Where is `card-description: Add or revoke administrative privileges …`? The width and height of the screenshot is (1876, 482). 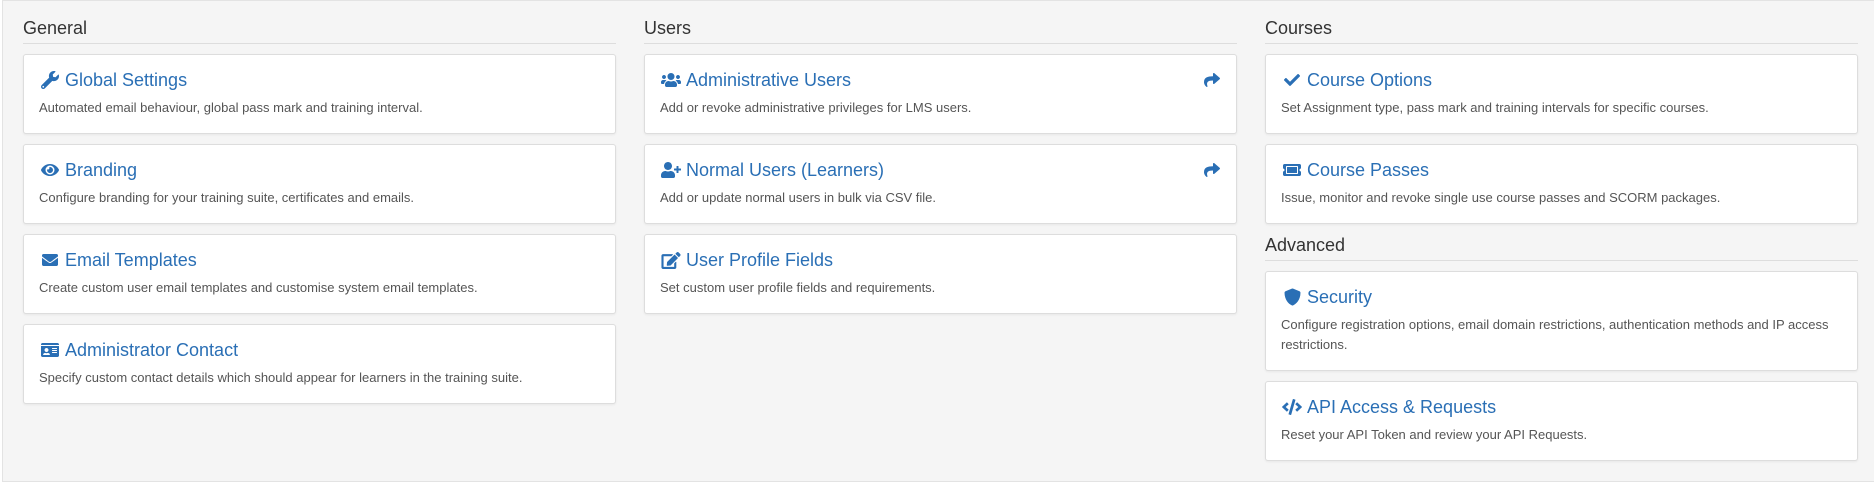 card-description: Add or revoke administrative privileges … is located at coordinates (816, 107).